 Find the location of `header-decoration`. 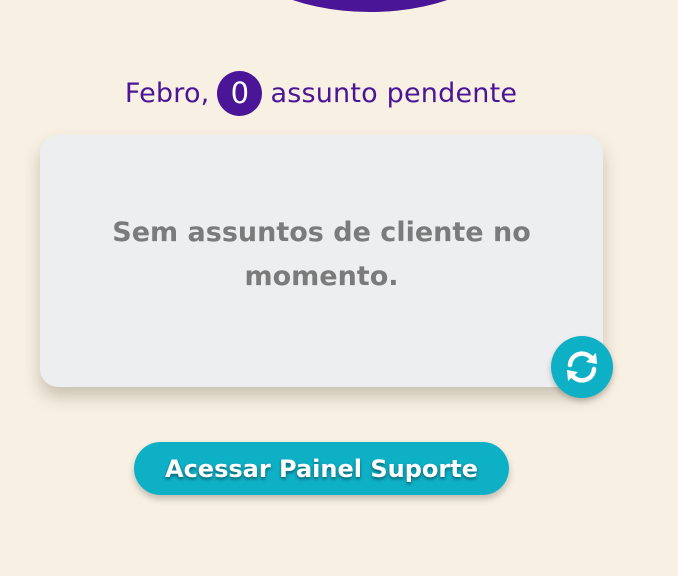

header-decoration is located at coordinates (370, 6).